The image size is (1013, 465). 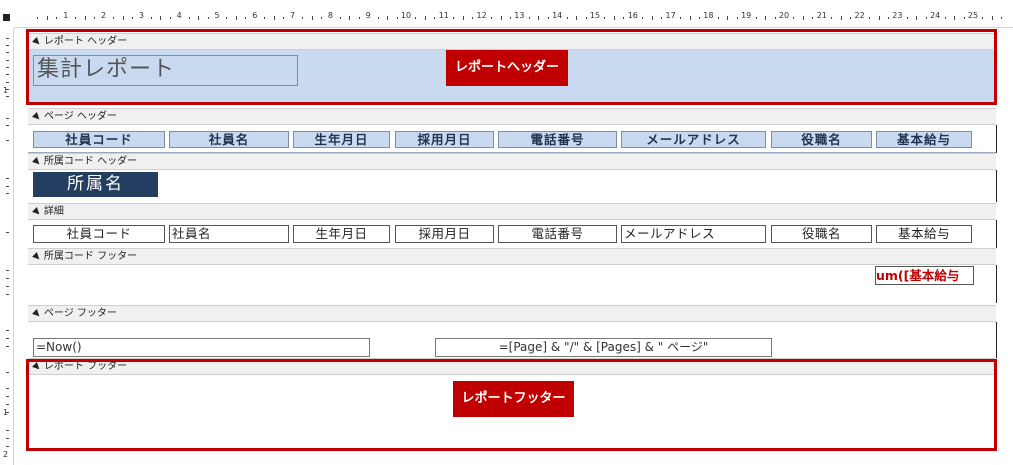 What do you see at coordinates (330, 15) in the screenshot?
I see `ruler-number: 8` at bounding box center [330, 15].